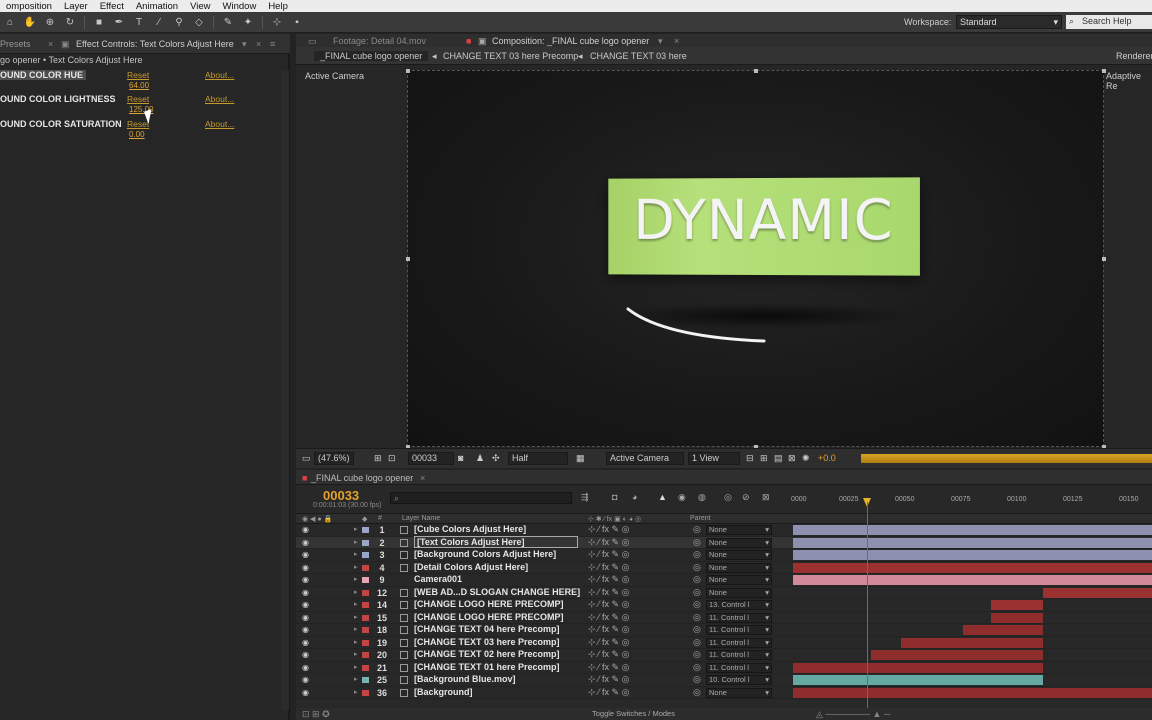 The width and height of the screenshot is (1152, 720). Describe the element at coordinates (487, 642) in the screenshot. I see `layer-name: [CHANGE TEXT 03 here Precomp]` at that location.